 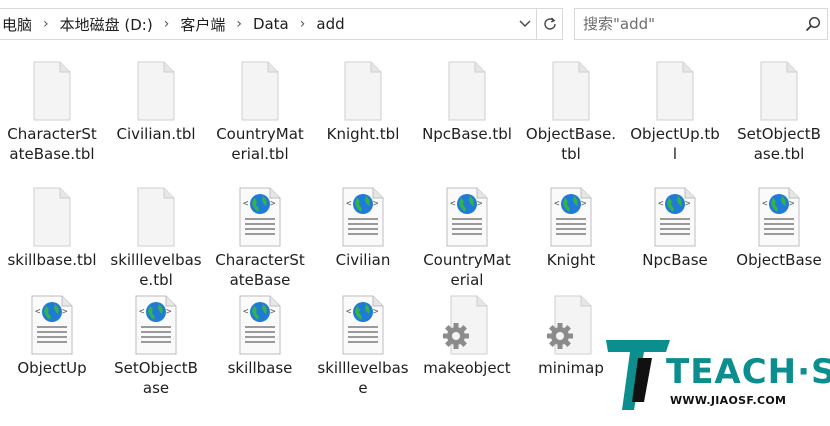 I want to click on file-item: < > skillbase, so click(x=260, y=336).